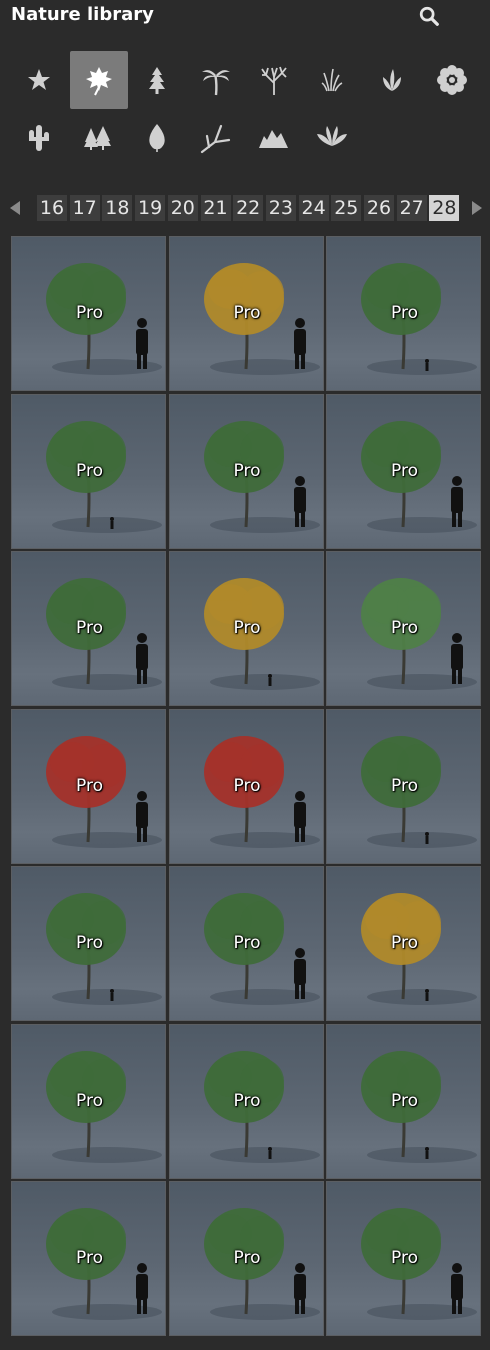  I want to click on category-bare-tree, so click(274, 80).